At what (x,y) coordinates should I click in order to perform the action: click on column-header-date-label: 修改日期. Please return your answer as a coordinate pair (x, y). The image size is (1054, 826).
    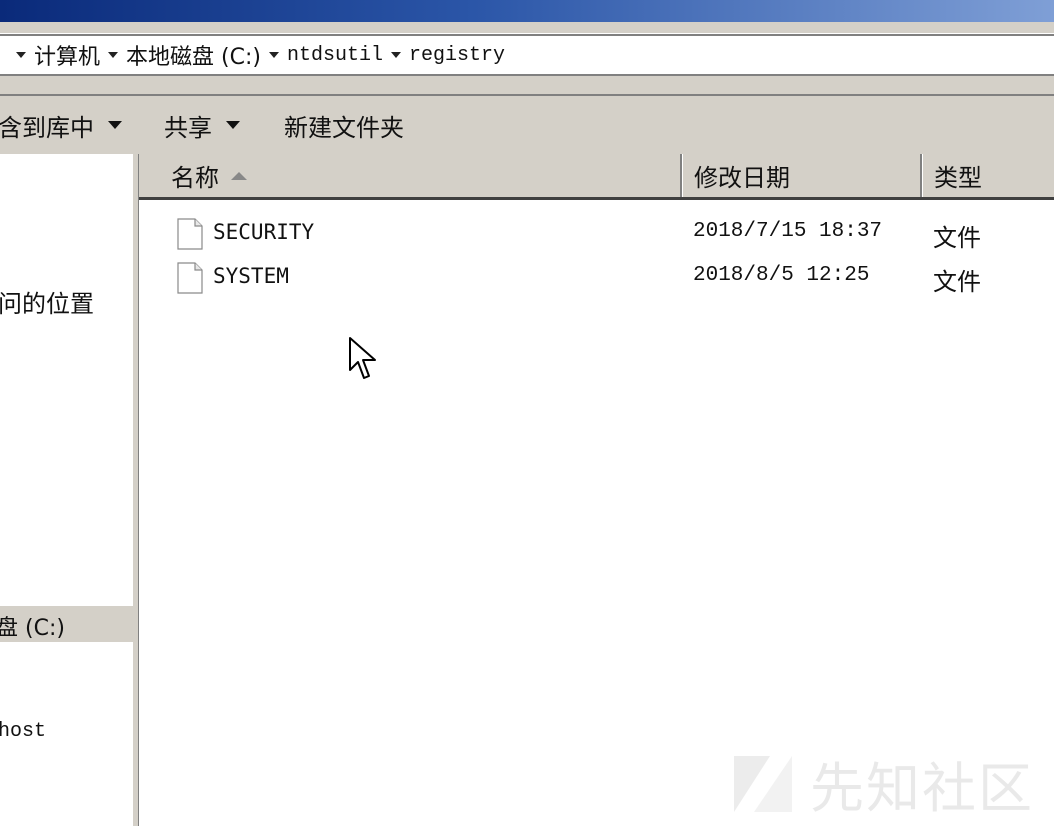
    Looking at the image, I should click on (742, 178).